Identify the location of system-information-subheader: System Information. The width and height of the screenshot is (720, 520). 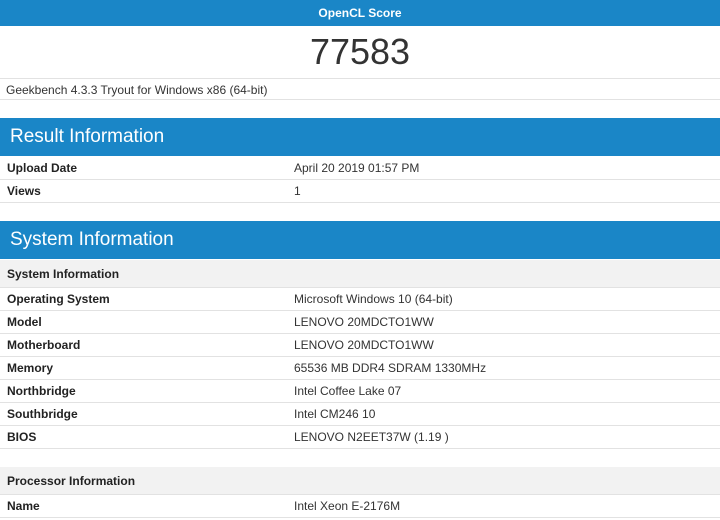
(360, 274).